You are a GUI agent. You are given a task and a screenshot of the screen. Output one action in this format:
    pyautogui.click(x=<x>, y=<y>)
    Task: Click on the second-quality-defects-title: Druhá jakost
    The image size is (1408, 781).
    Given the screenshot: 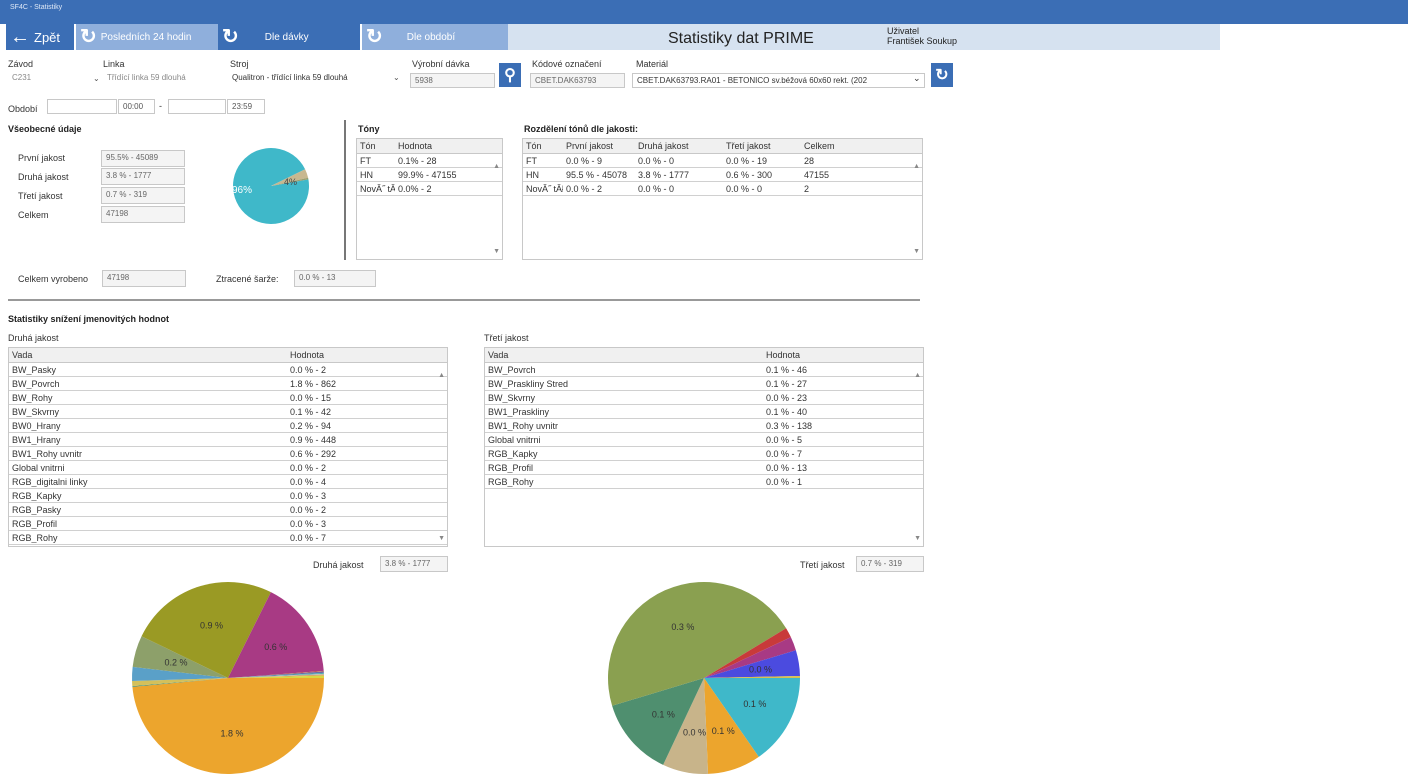 What is the action you would take?
    pyautogui.click(x=33, y=338)
    